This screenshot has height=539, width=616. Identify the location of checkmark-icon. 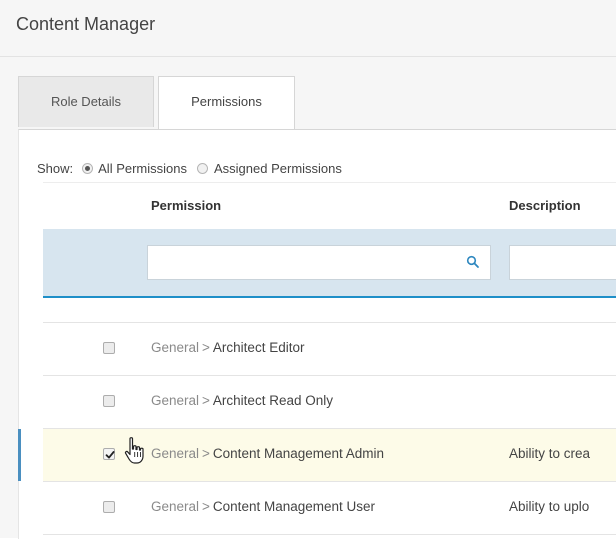
(110, 455).